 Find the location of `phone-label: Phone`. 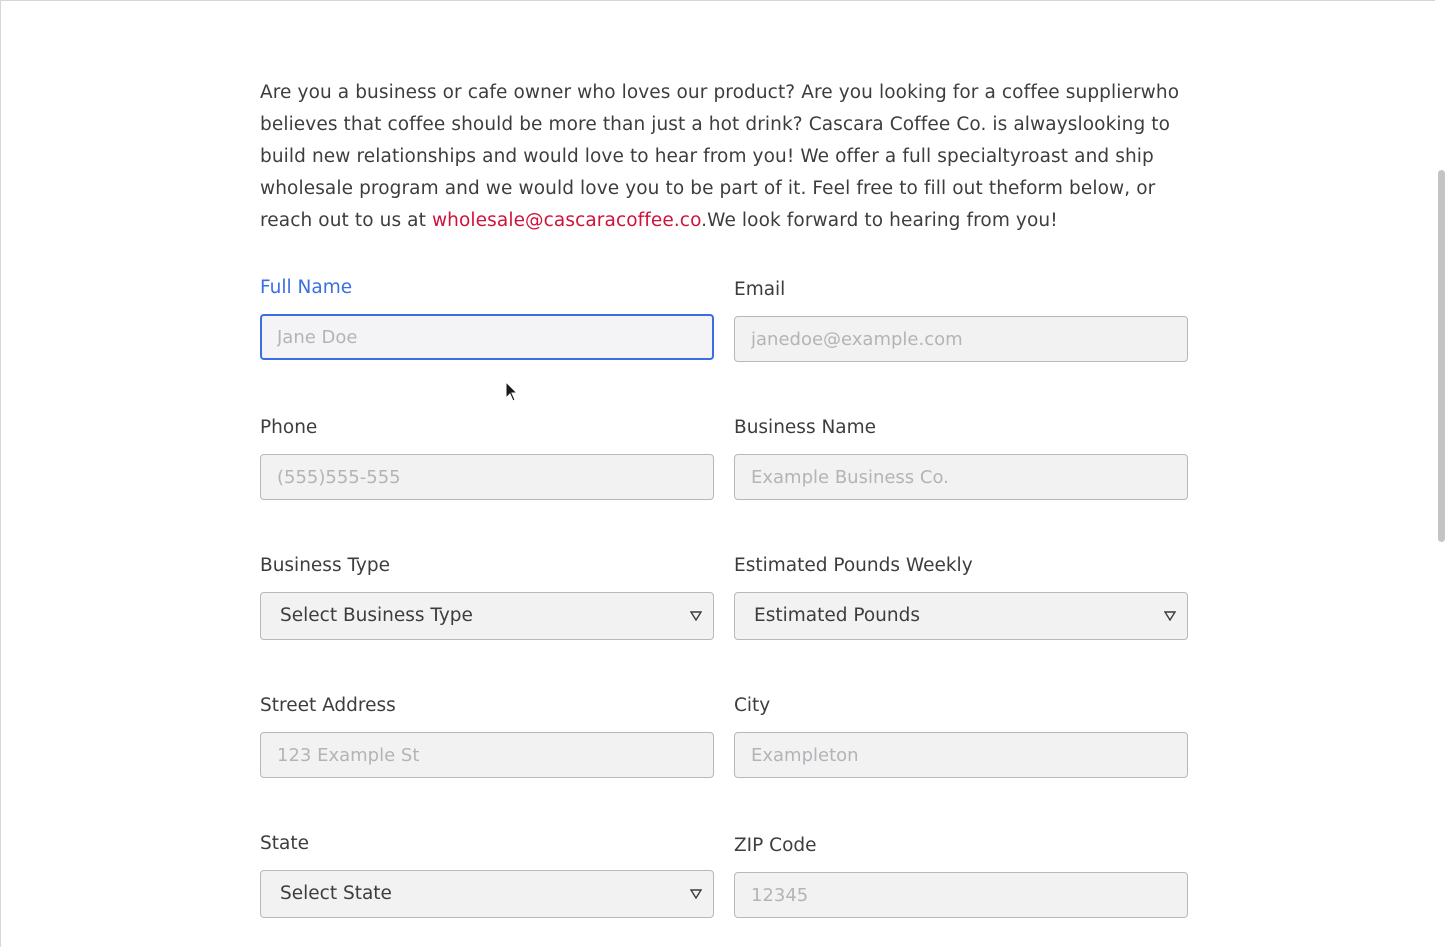

phone-label: Phone is located at coordinates (289, 427).